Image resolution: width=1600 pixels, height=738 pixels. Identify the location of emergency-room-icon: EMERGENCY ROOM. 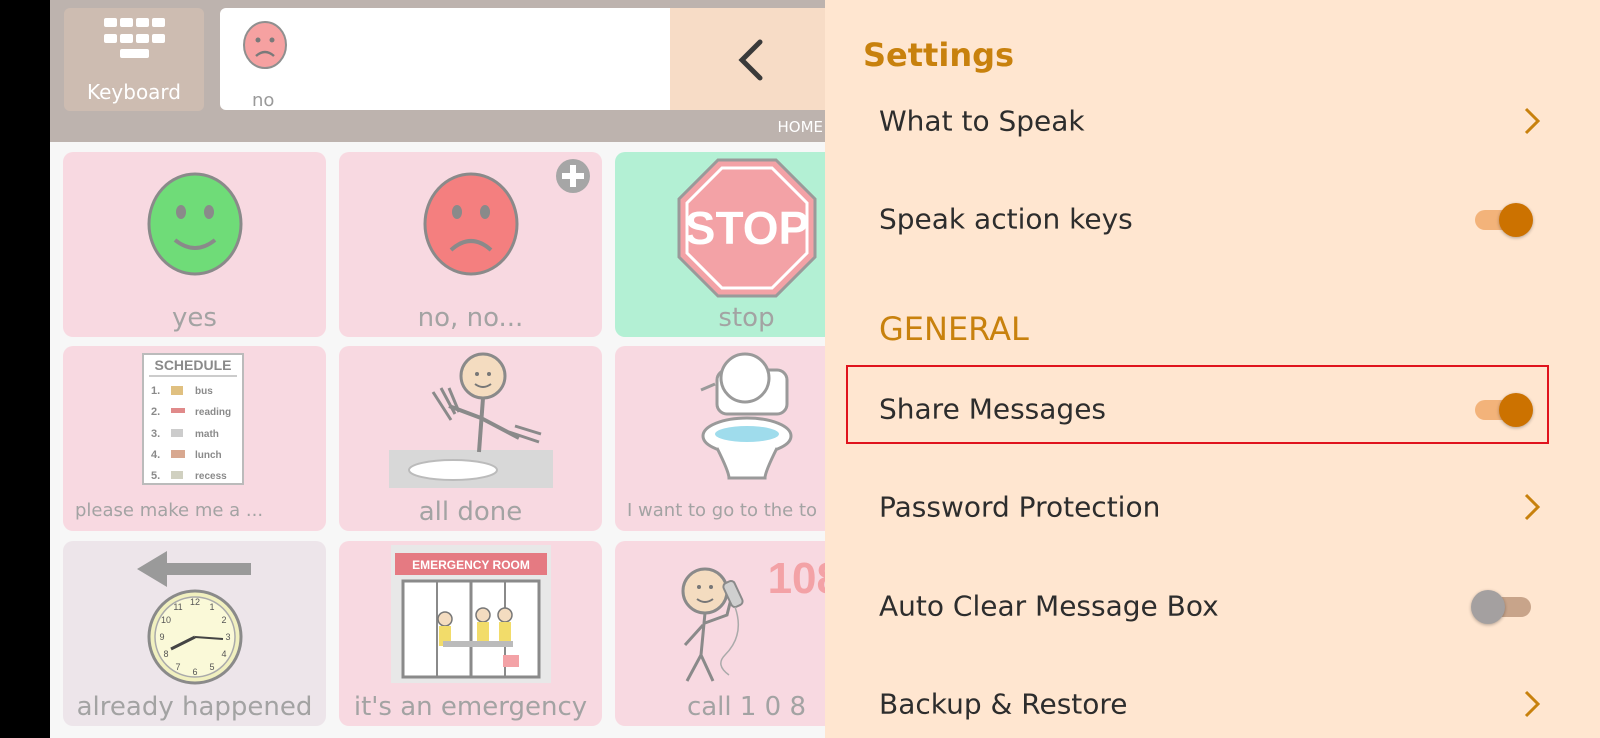
(471, 614).